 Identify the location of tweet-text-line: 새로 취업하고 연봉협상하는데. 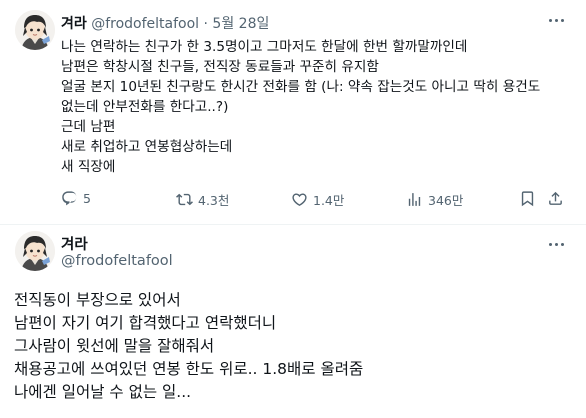
(147, 147).